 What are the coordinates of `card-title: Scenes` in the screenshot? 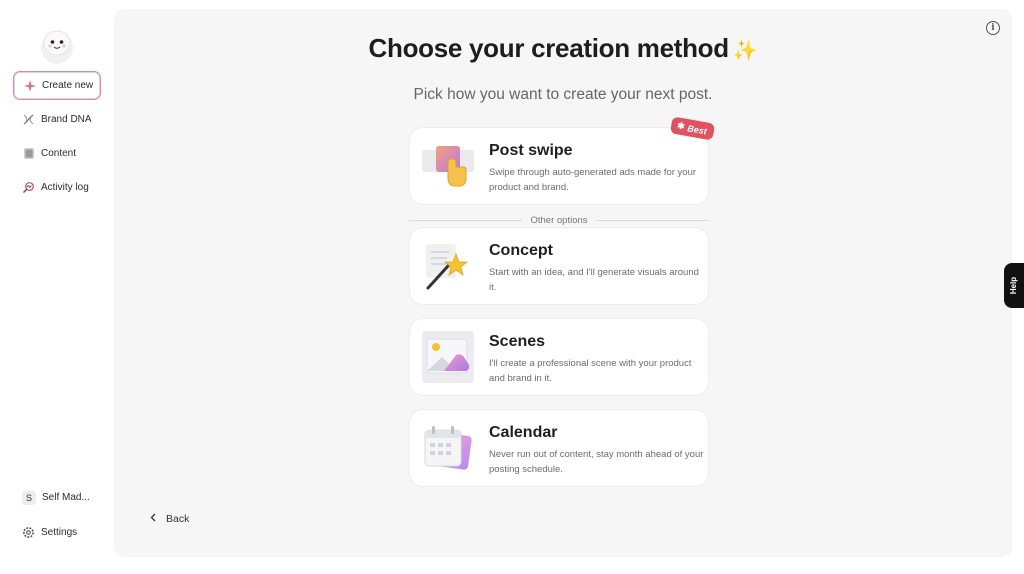 It's located at (517, 341).